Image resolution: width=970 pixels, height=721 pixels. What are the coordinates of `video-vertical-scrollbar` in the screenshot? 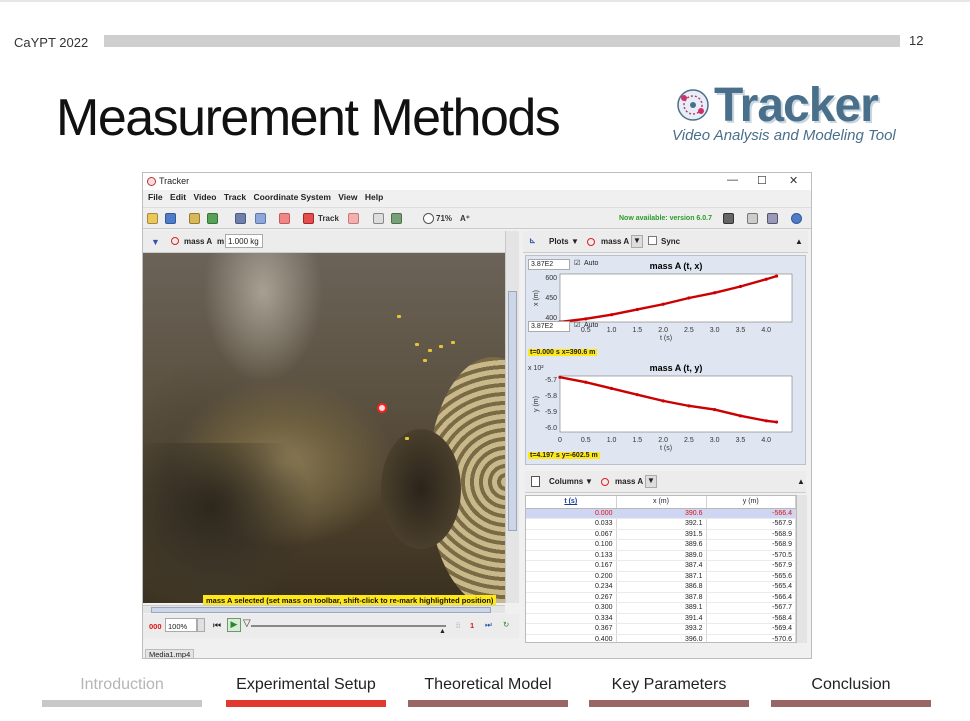 It's located at (512, 417).